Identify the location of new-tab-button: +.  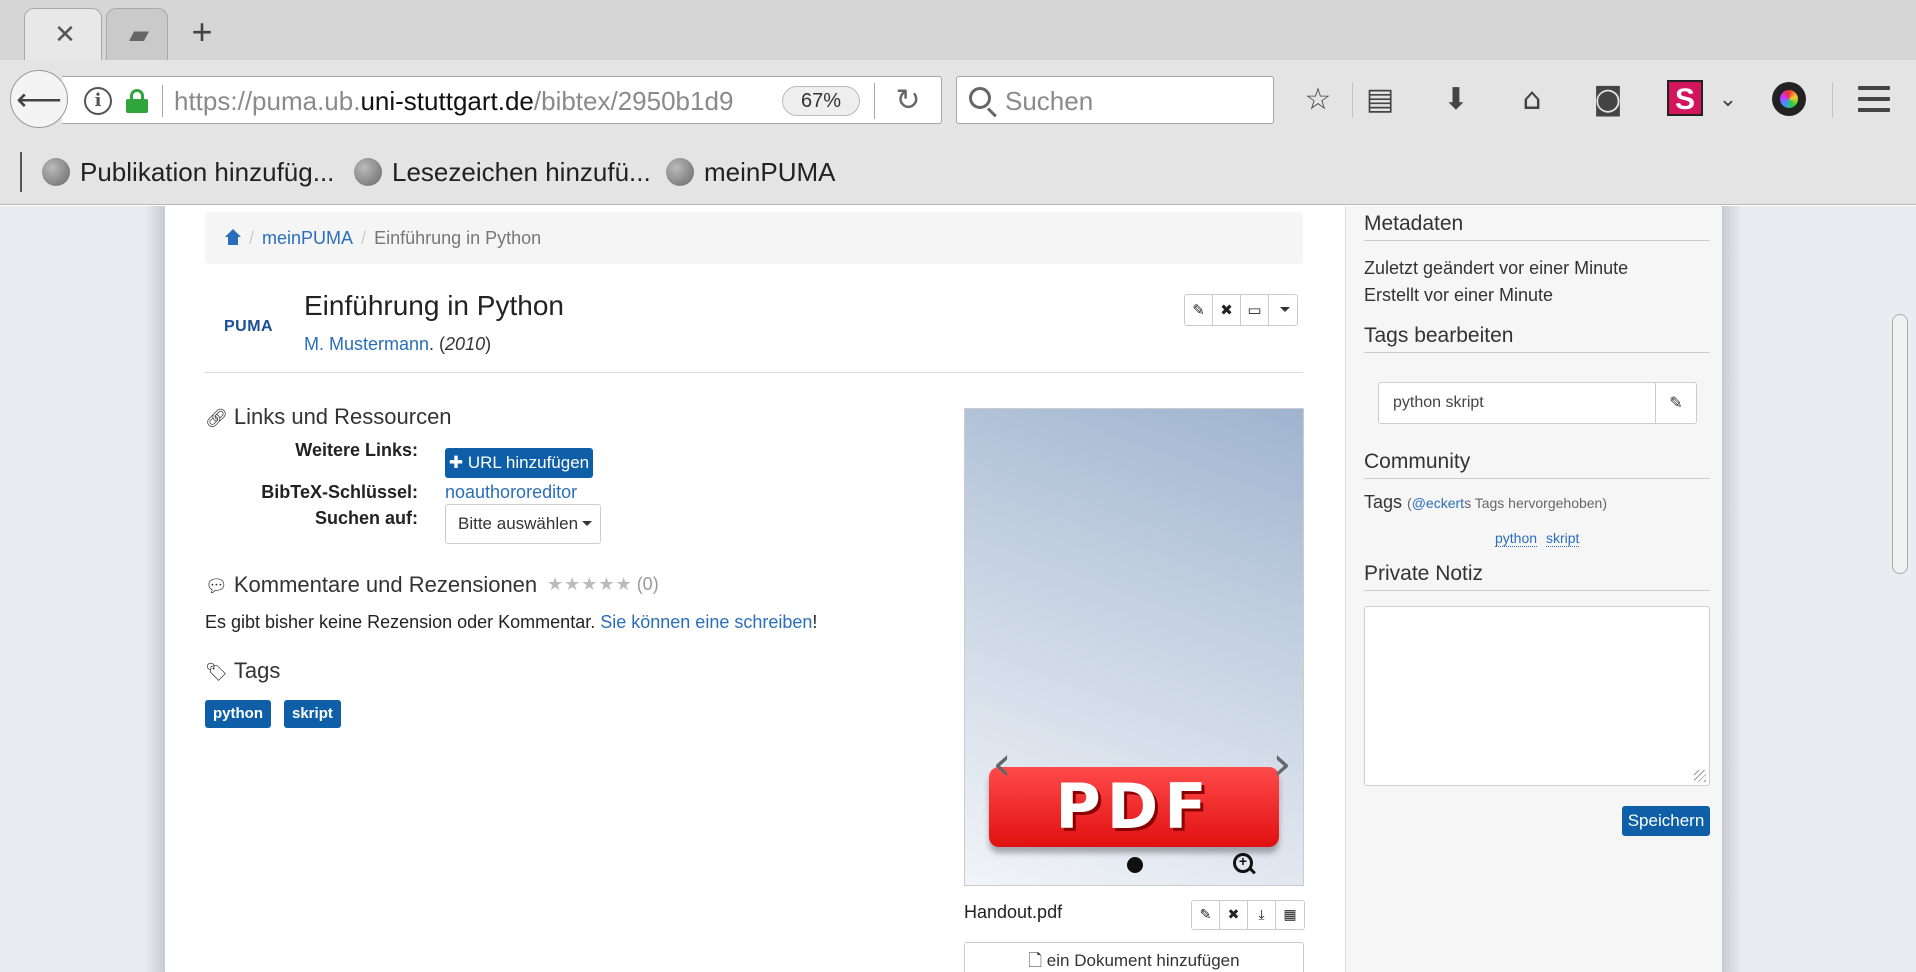
(202, 32).